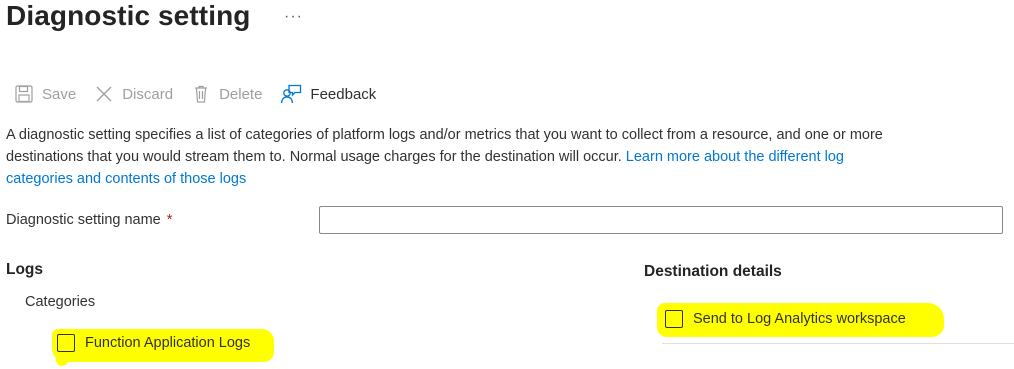  I want to click on feedback-button: Feedback, so click(328, 94).